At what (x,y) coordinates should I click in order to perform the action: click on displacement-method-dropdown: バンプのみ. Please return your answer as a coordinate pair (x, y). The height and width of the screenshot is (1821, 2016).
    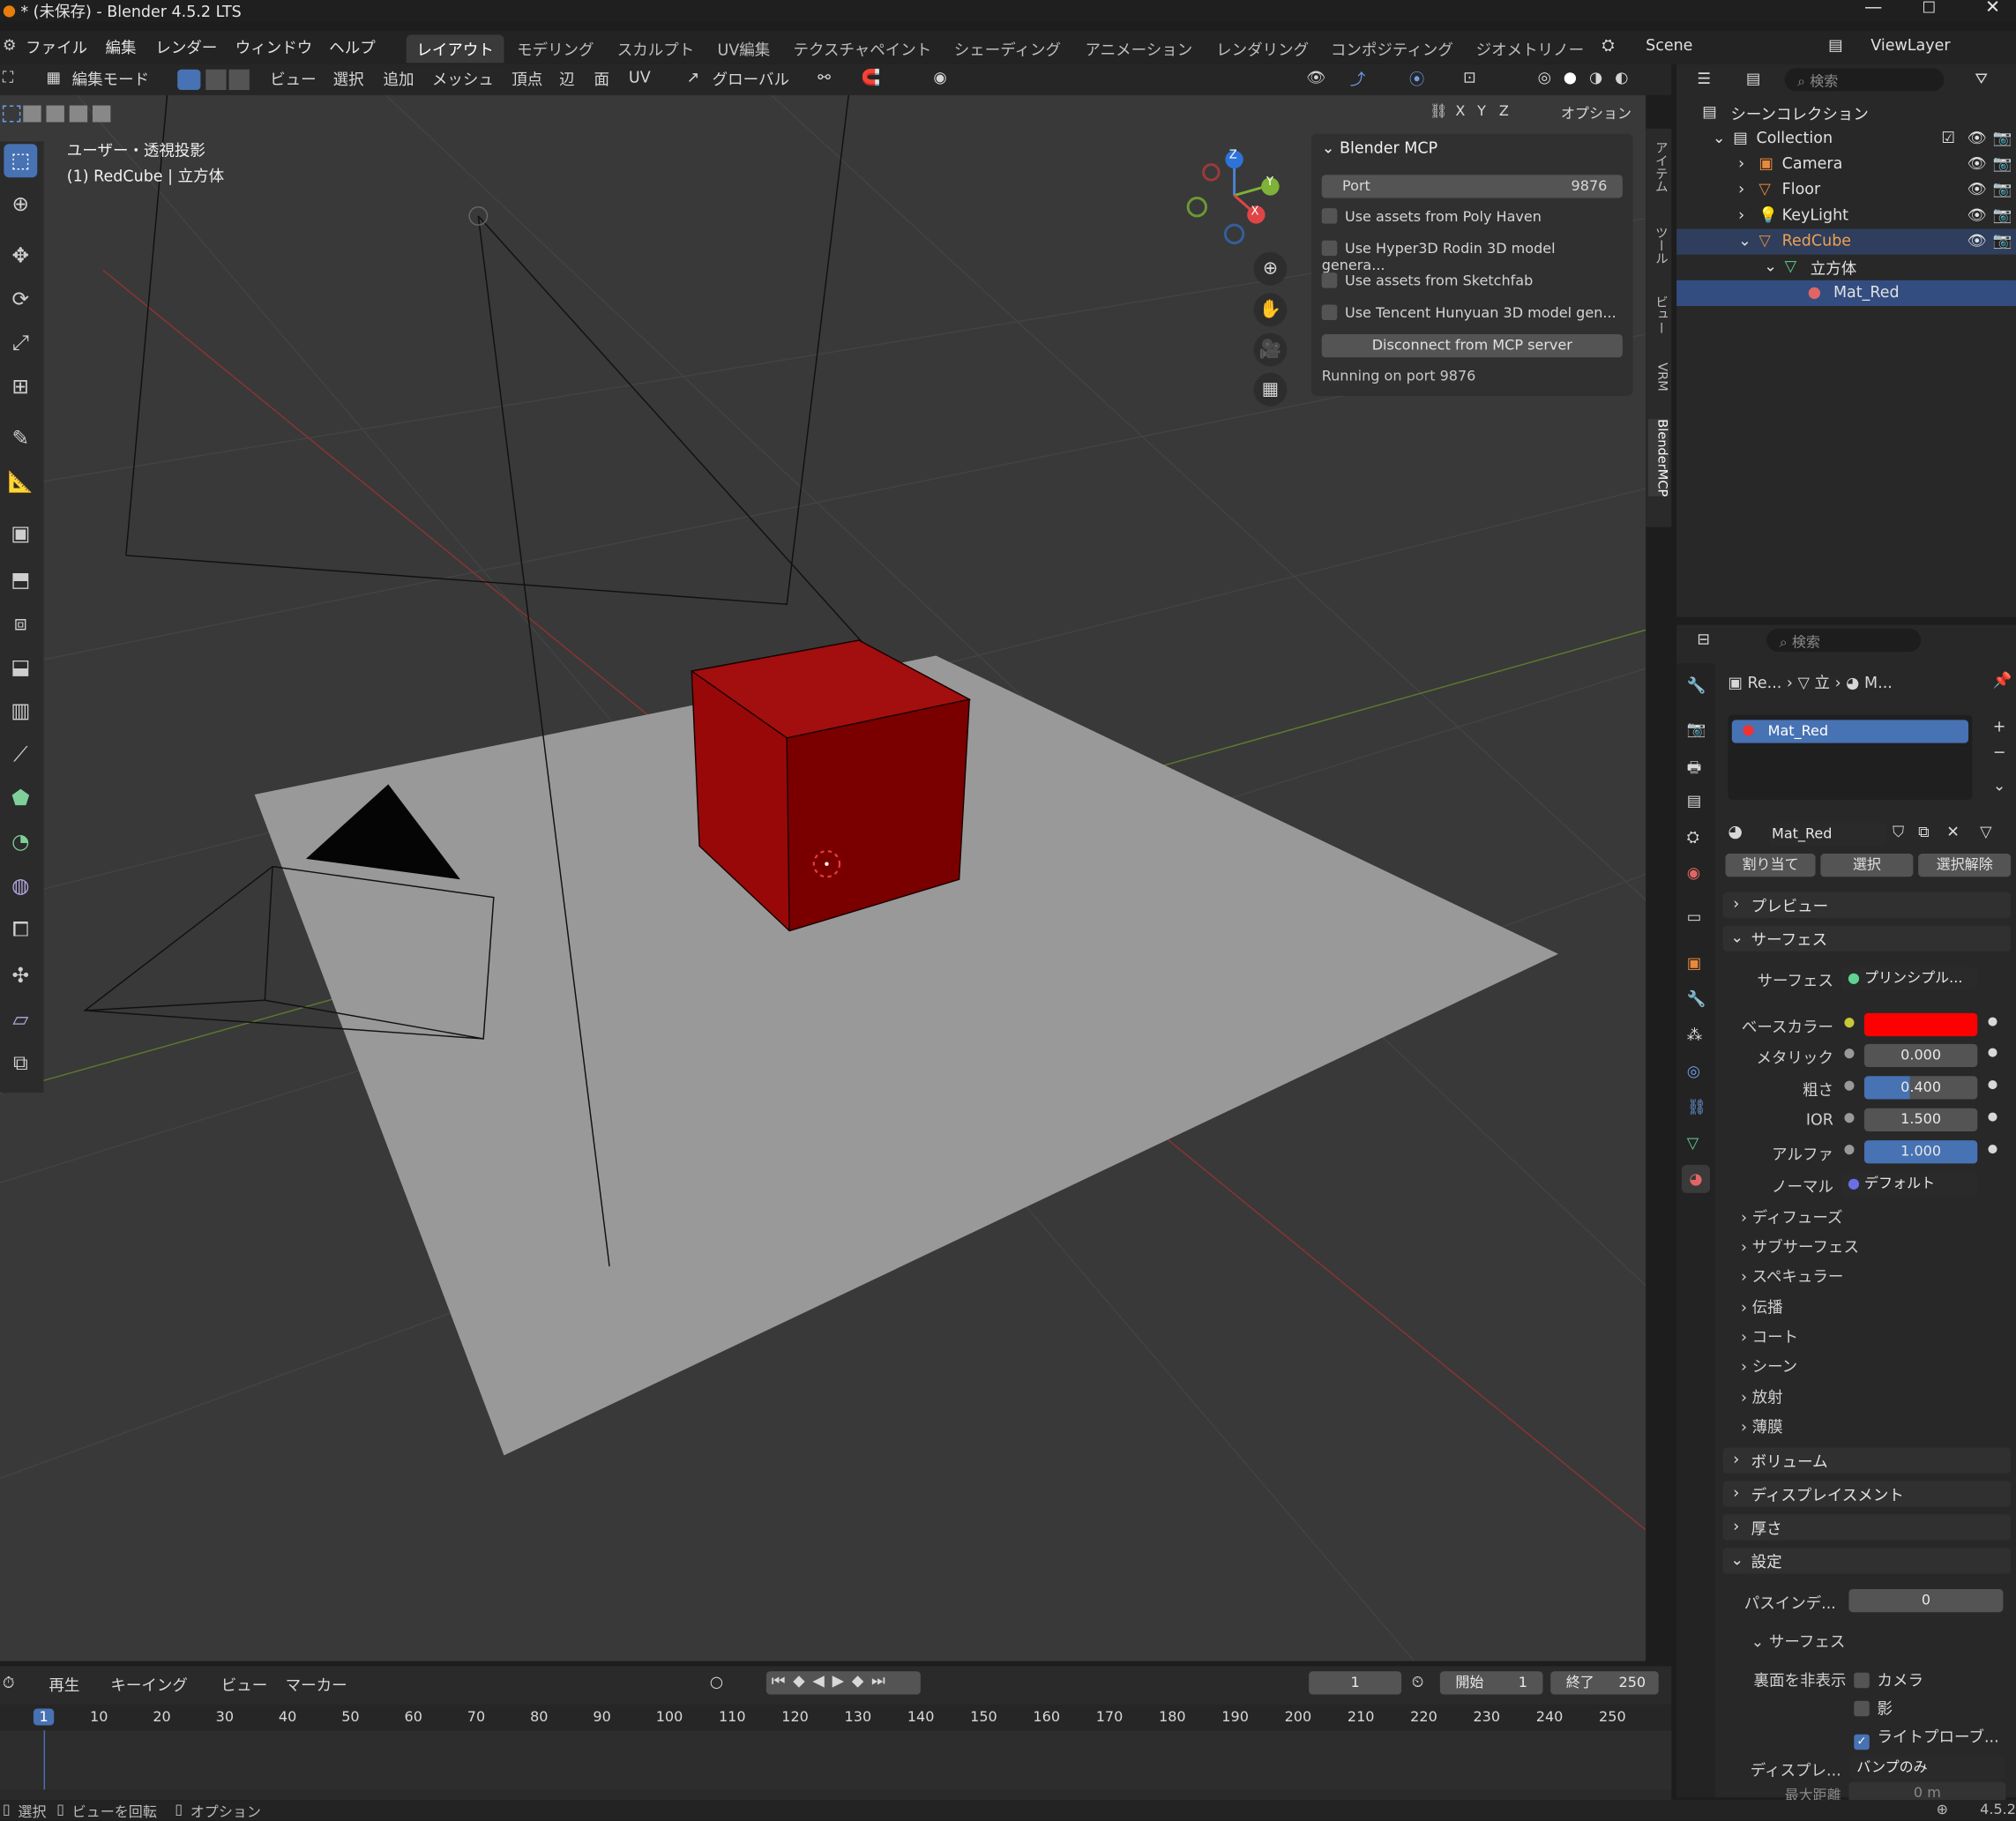
    Looking at the image, I should click on (1927, 1768).